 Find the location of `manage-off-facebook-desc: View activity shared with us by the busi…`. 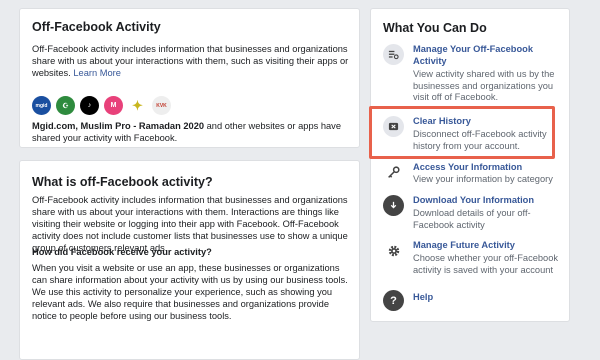

manage-off-facebook-desc: View activity shared with us by the busi… is located at coordinates (484, 85).